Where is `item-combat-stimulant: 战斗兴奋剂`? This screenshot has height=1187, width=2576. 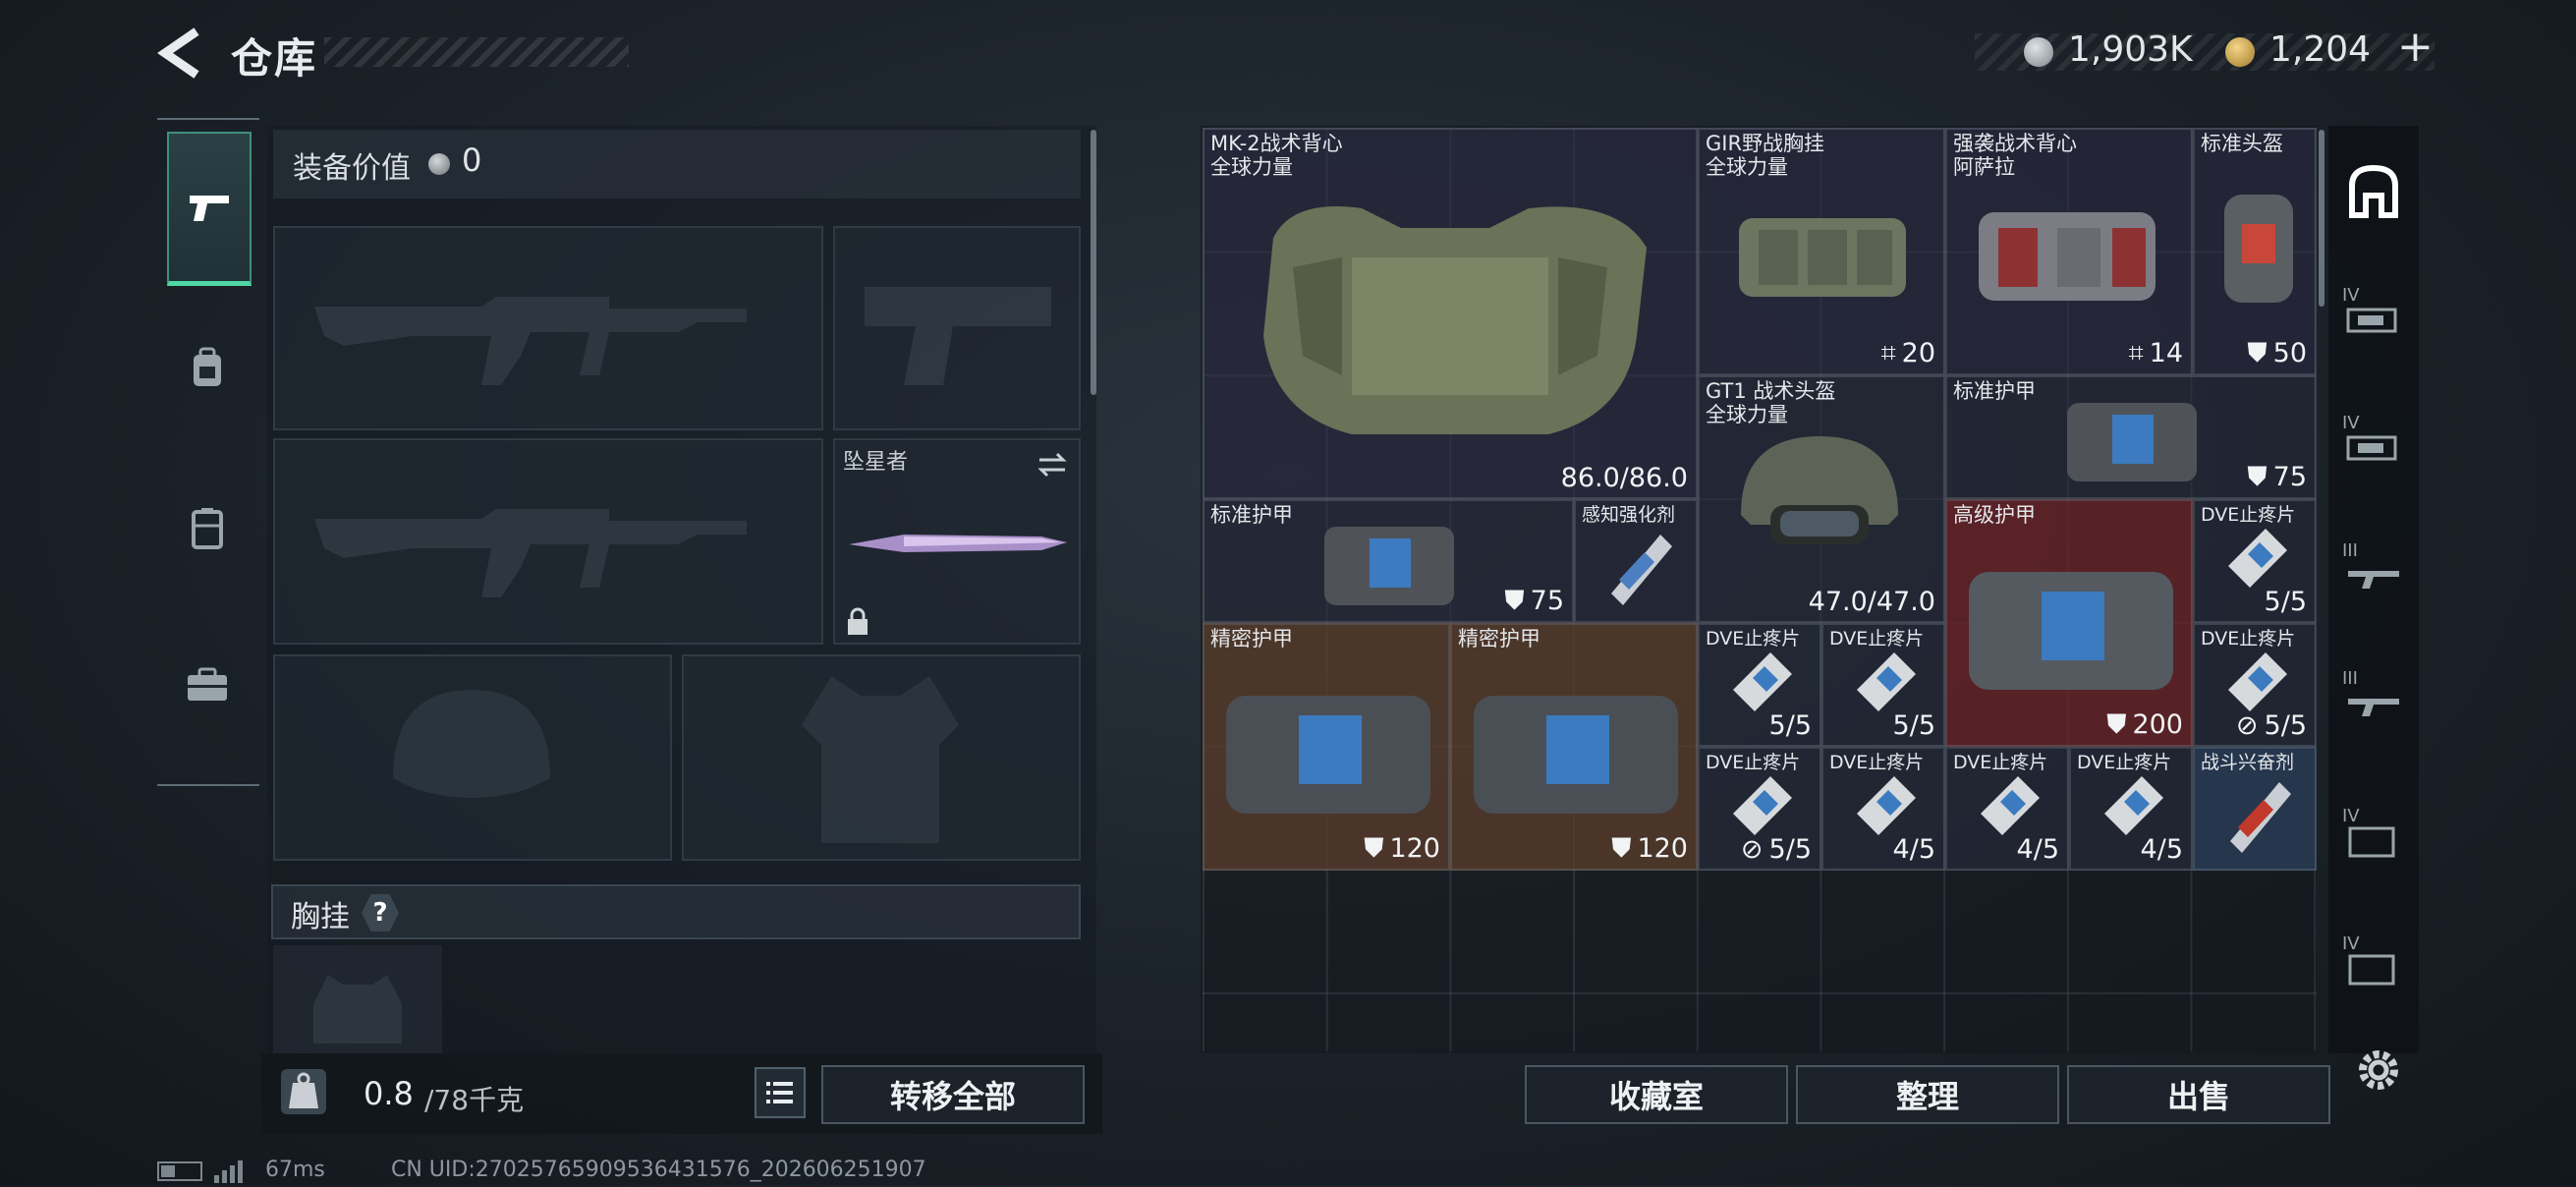 item-combat-stimulant: 战斗兴奋剂 is located at coordinates (2255, 809).